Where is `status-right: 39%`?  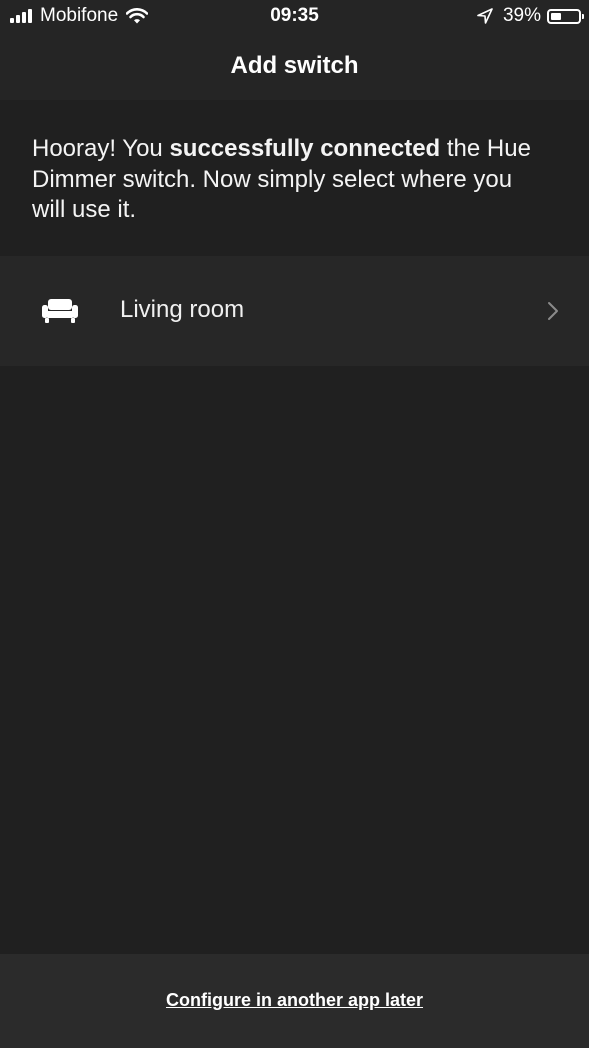 status-right: 39% is located at coordinates (530, 16).